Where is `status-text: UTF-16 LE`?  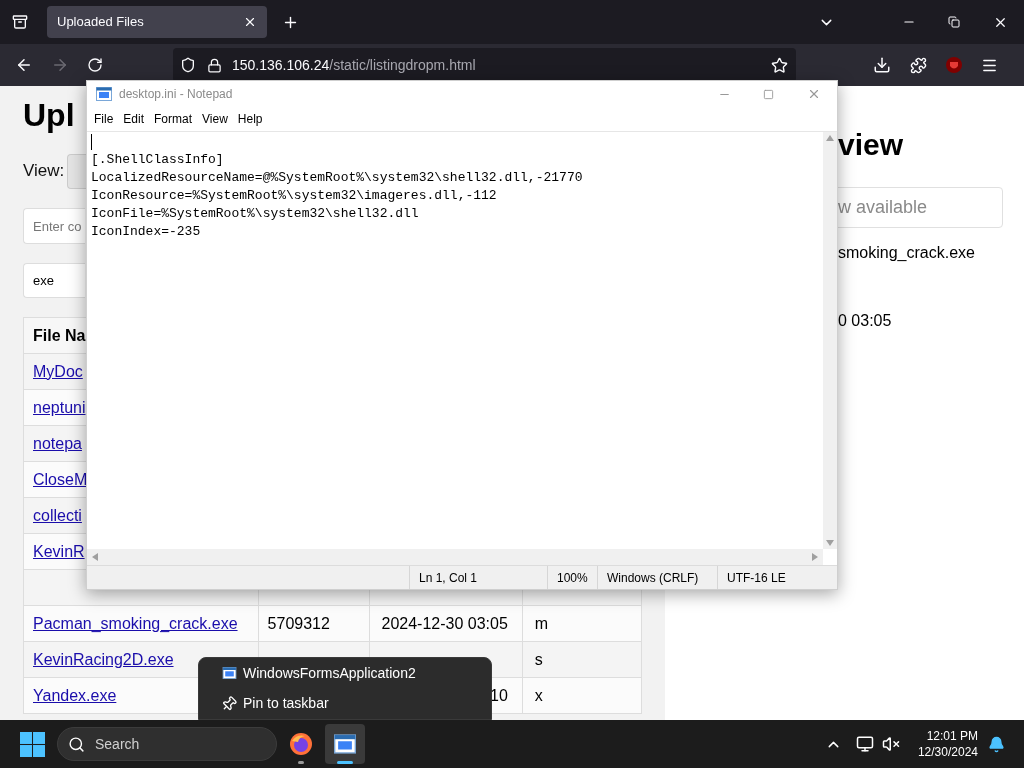 status-text: UTF-16 LE is located at coordinates (756, 578).